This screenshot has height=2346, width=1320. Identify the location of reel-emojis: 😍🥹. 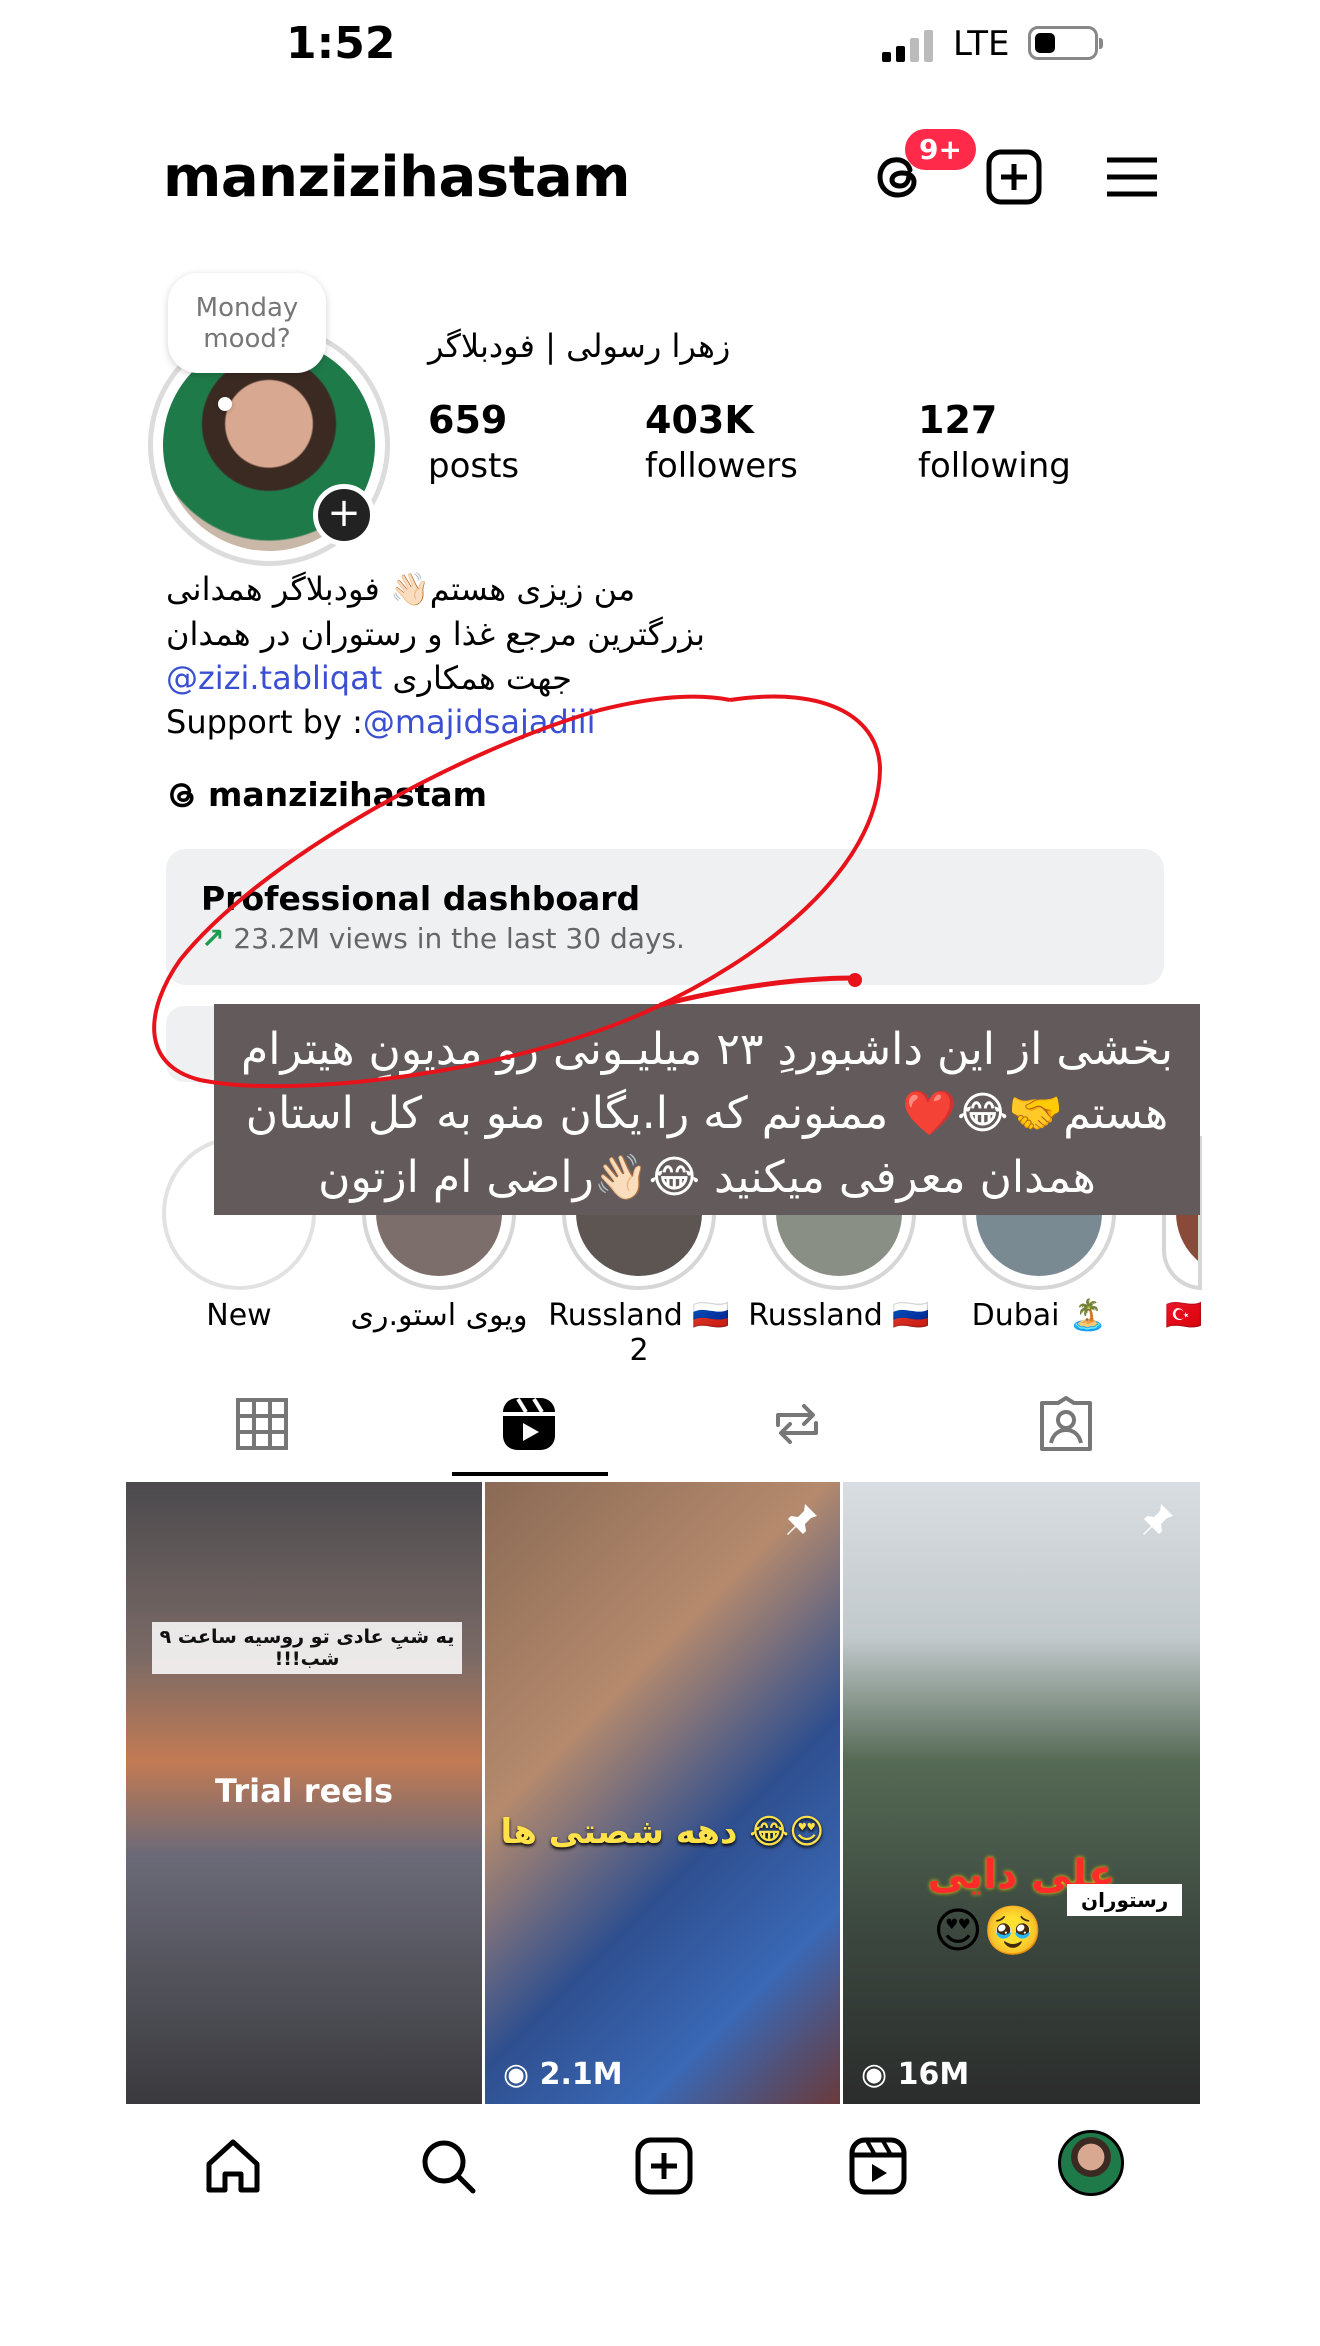
(988, 1931).